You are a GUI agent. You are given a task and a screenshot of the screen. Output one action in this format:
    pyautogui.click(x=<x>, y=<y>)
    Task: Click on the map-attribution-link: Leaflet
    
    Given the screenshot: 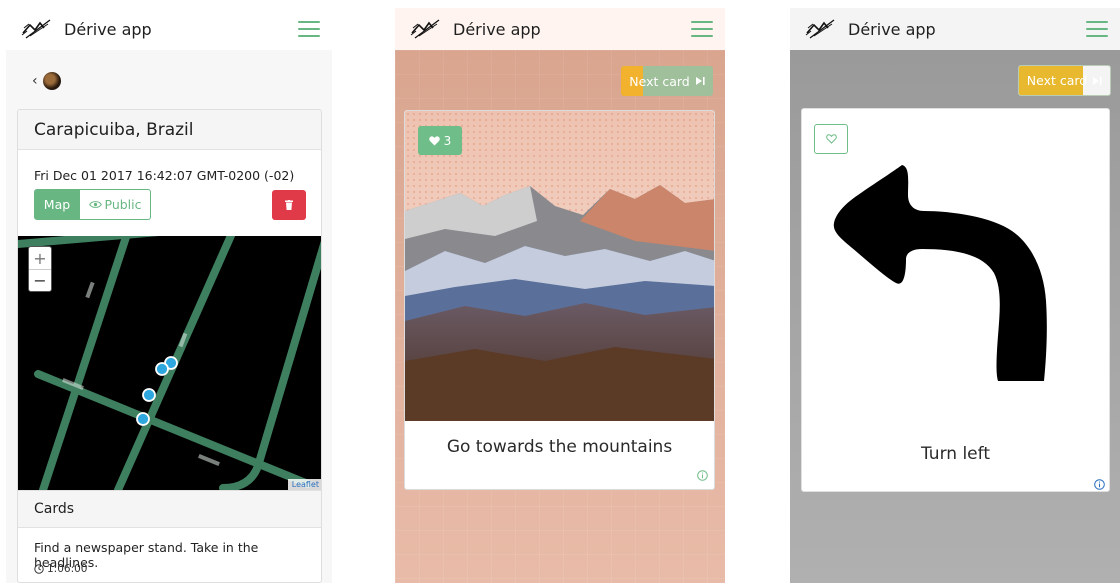 What is the action you would take?
    pyautogui.click(x=304, y=484)
    